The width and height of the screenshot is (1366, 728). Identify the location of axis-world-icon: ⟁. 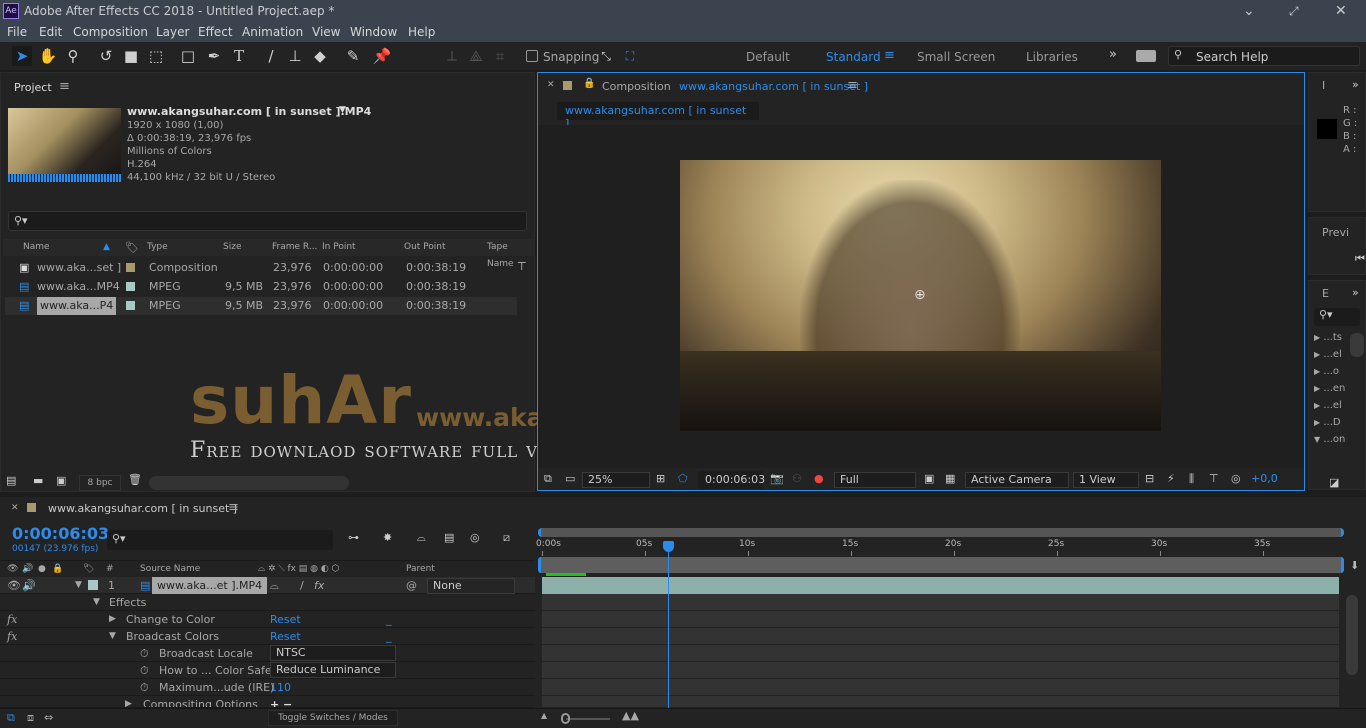
(476, 56).